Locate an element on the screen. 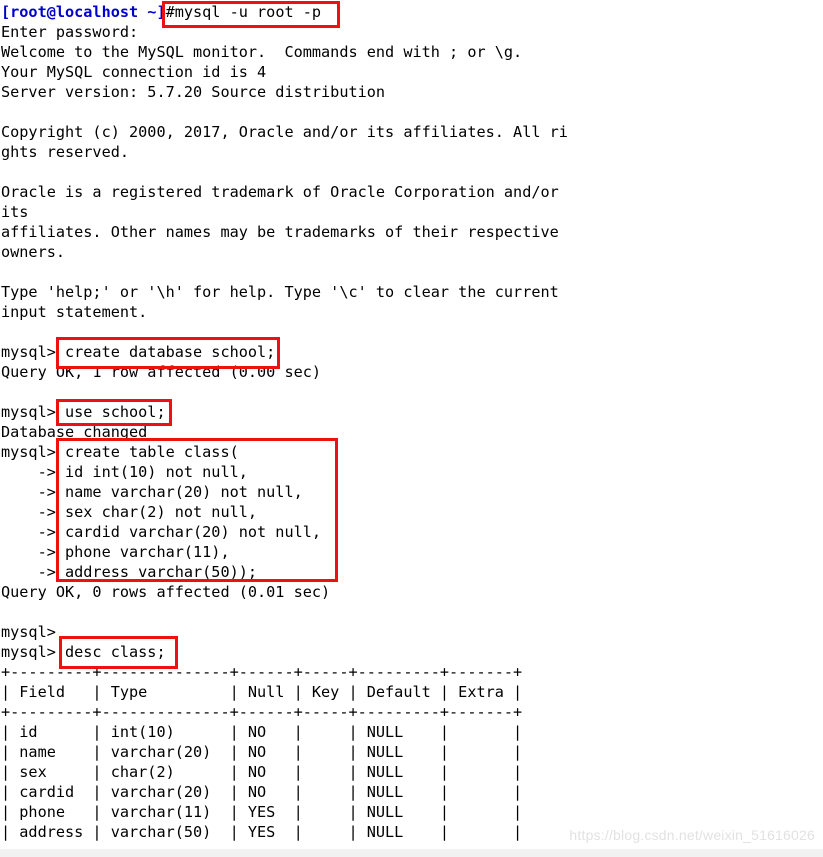 This screenshot has width=823, height=857. mysql-continuation-line: -> name varchar(20) not null, is located at coordinates (152, 492).